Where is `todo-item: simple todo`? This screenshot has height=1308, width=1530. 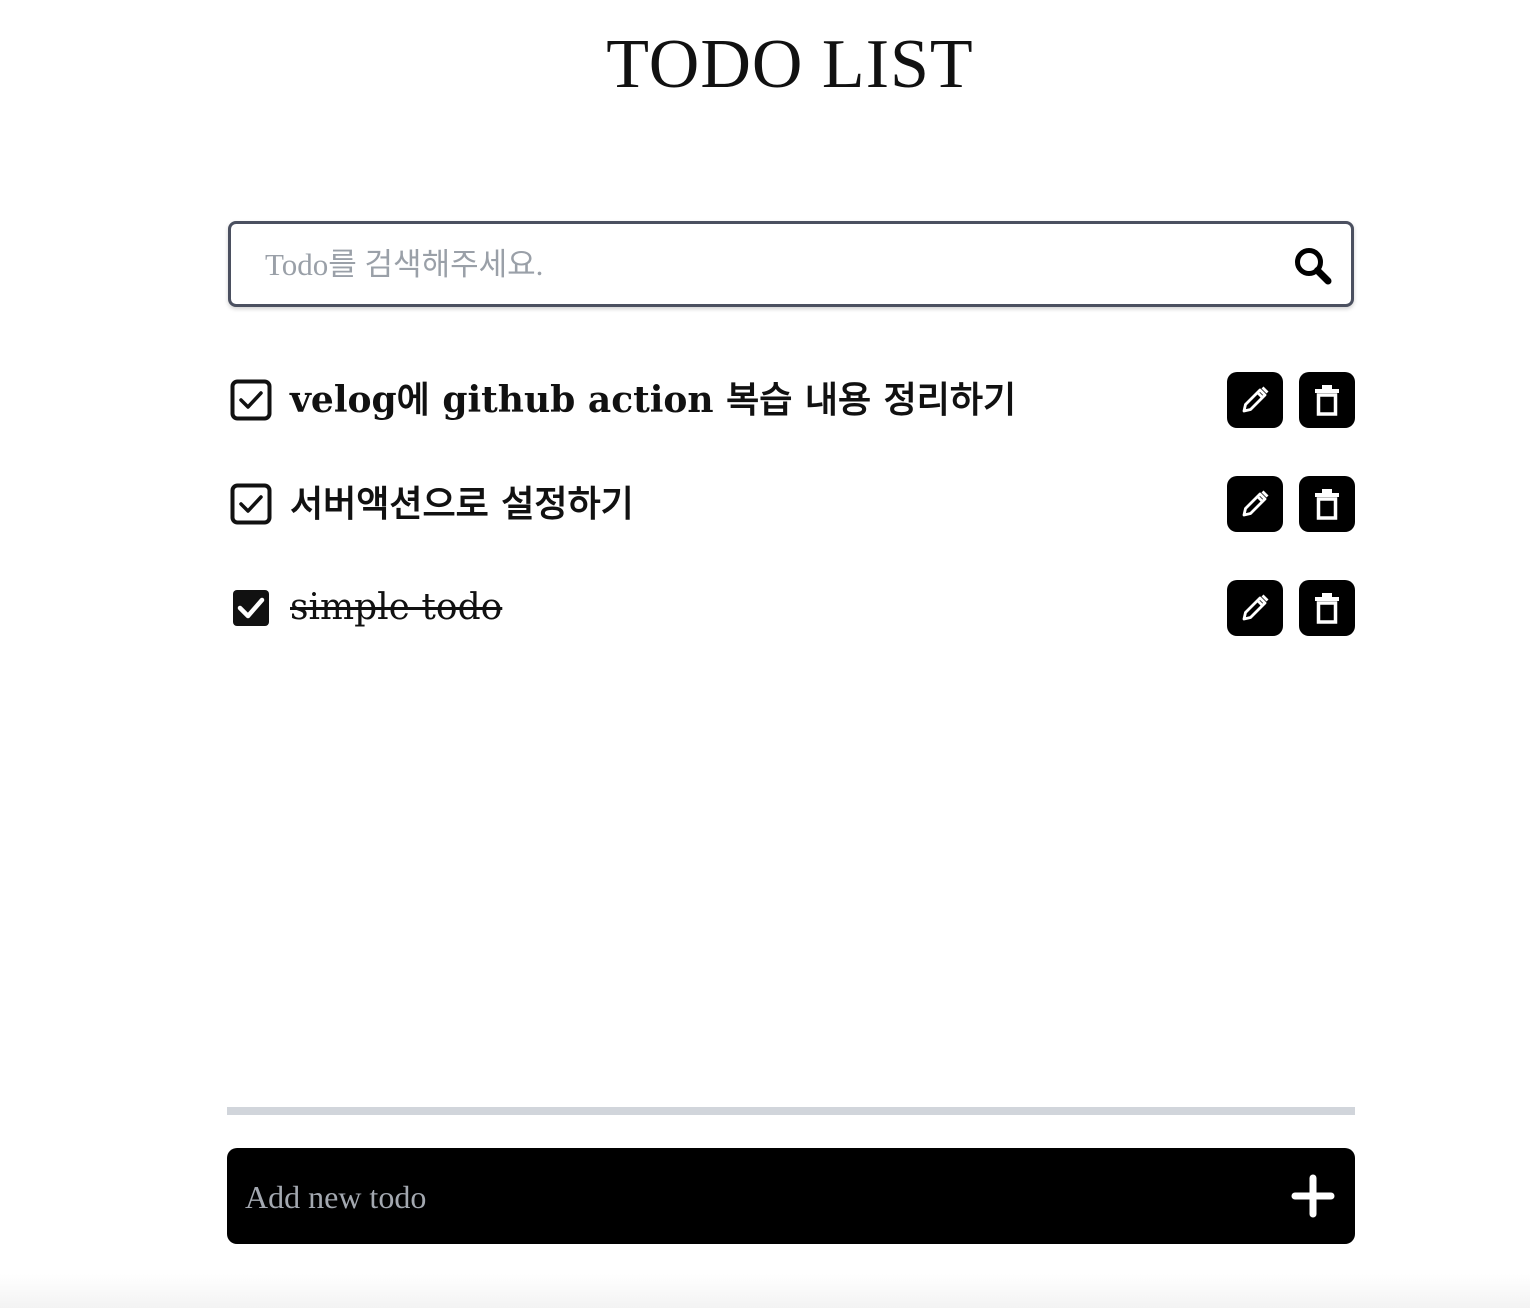 todo-item: simple todo is located at coordinates (791, 608).